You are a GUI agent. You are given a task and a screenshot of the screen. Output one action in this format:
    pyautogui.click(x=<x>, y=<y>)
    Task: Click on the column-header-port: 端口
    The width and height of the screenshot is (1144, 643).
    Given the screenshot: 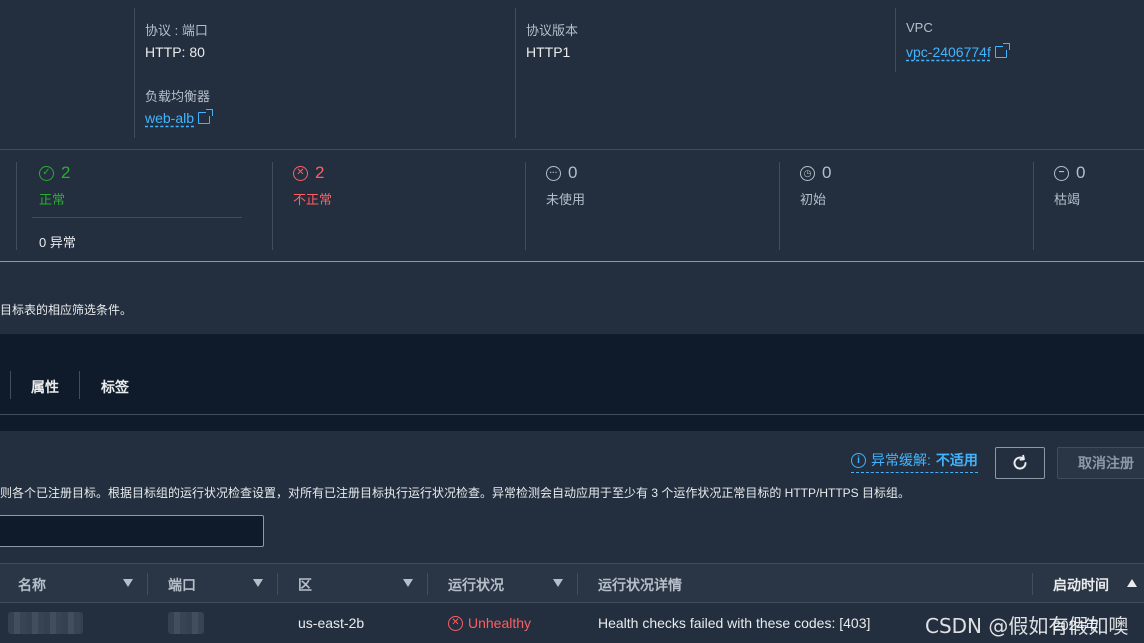 What is the action you would take?
    pyautogui.click(x=182, y=585)
    